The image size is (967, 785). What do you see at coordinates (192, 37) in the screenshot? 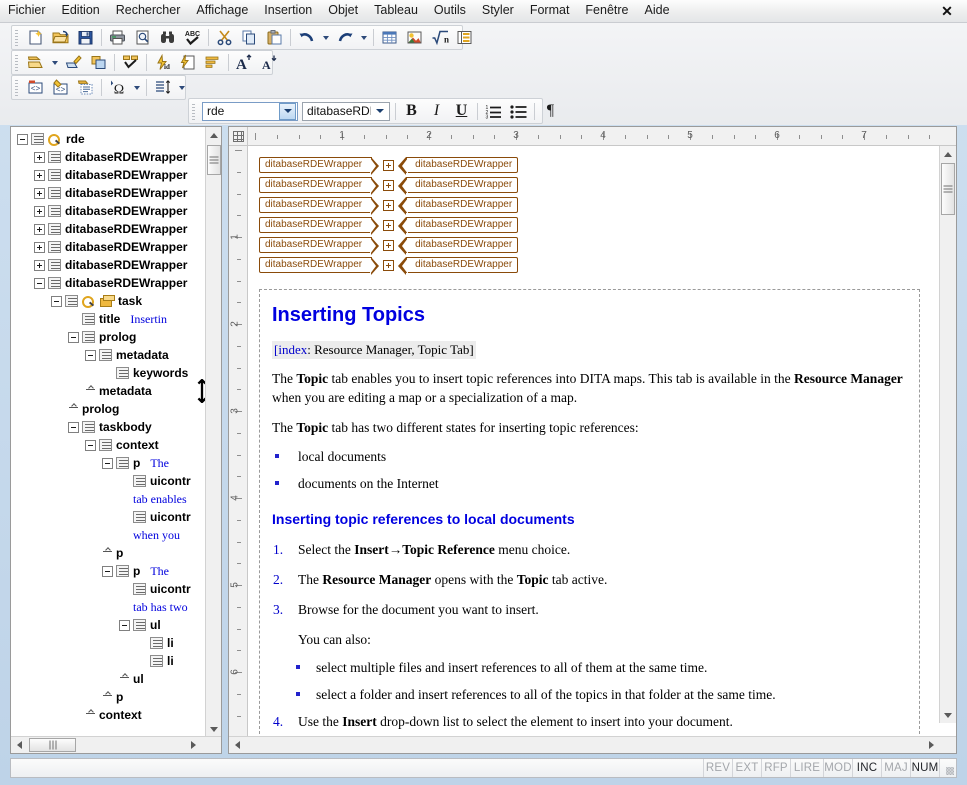
I see `spell-check-icon: ABC` at bounding box center [192, 37].